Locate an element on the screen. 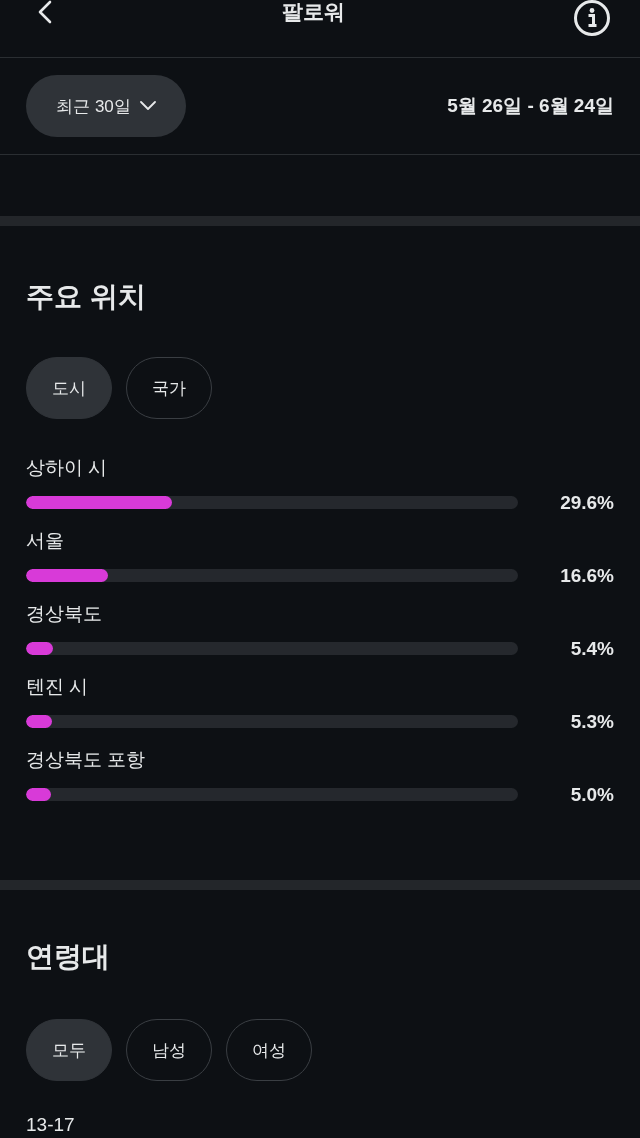  page-title: 팔로워 is located at coordinates (313, 12).